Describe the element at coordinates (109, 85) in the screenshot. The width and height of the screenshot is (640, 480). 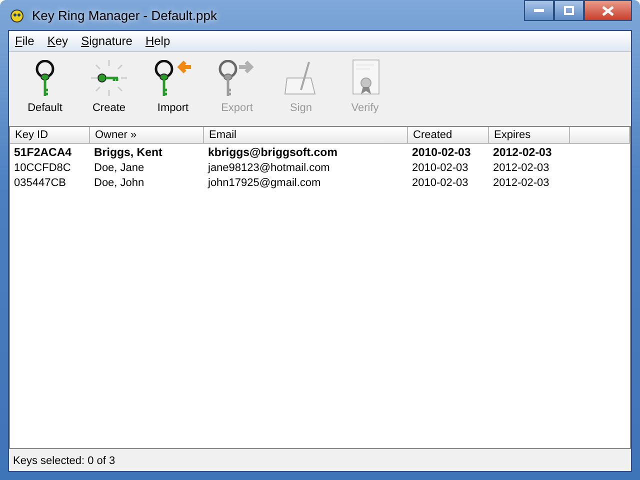
I see `toolbar-button: Create` at that location.